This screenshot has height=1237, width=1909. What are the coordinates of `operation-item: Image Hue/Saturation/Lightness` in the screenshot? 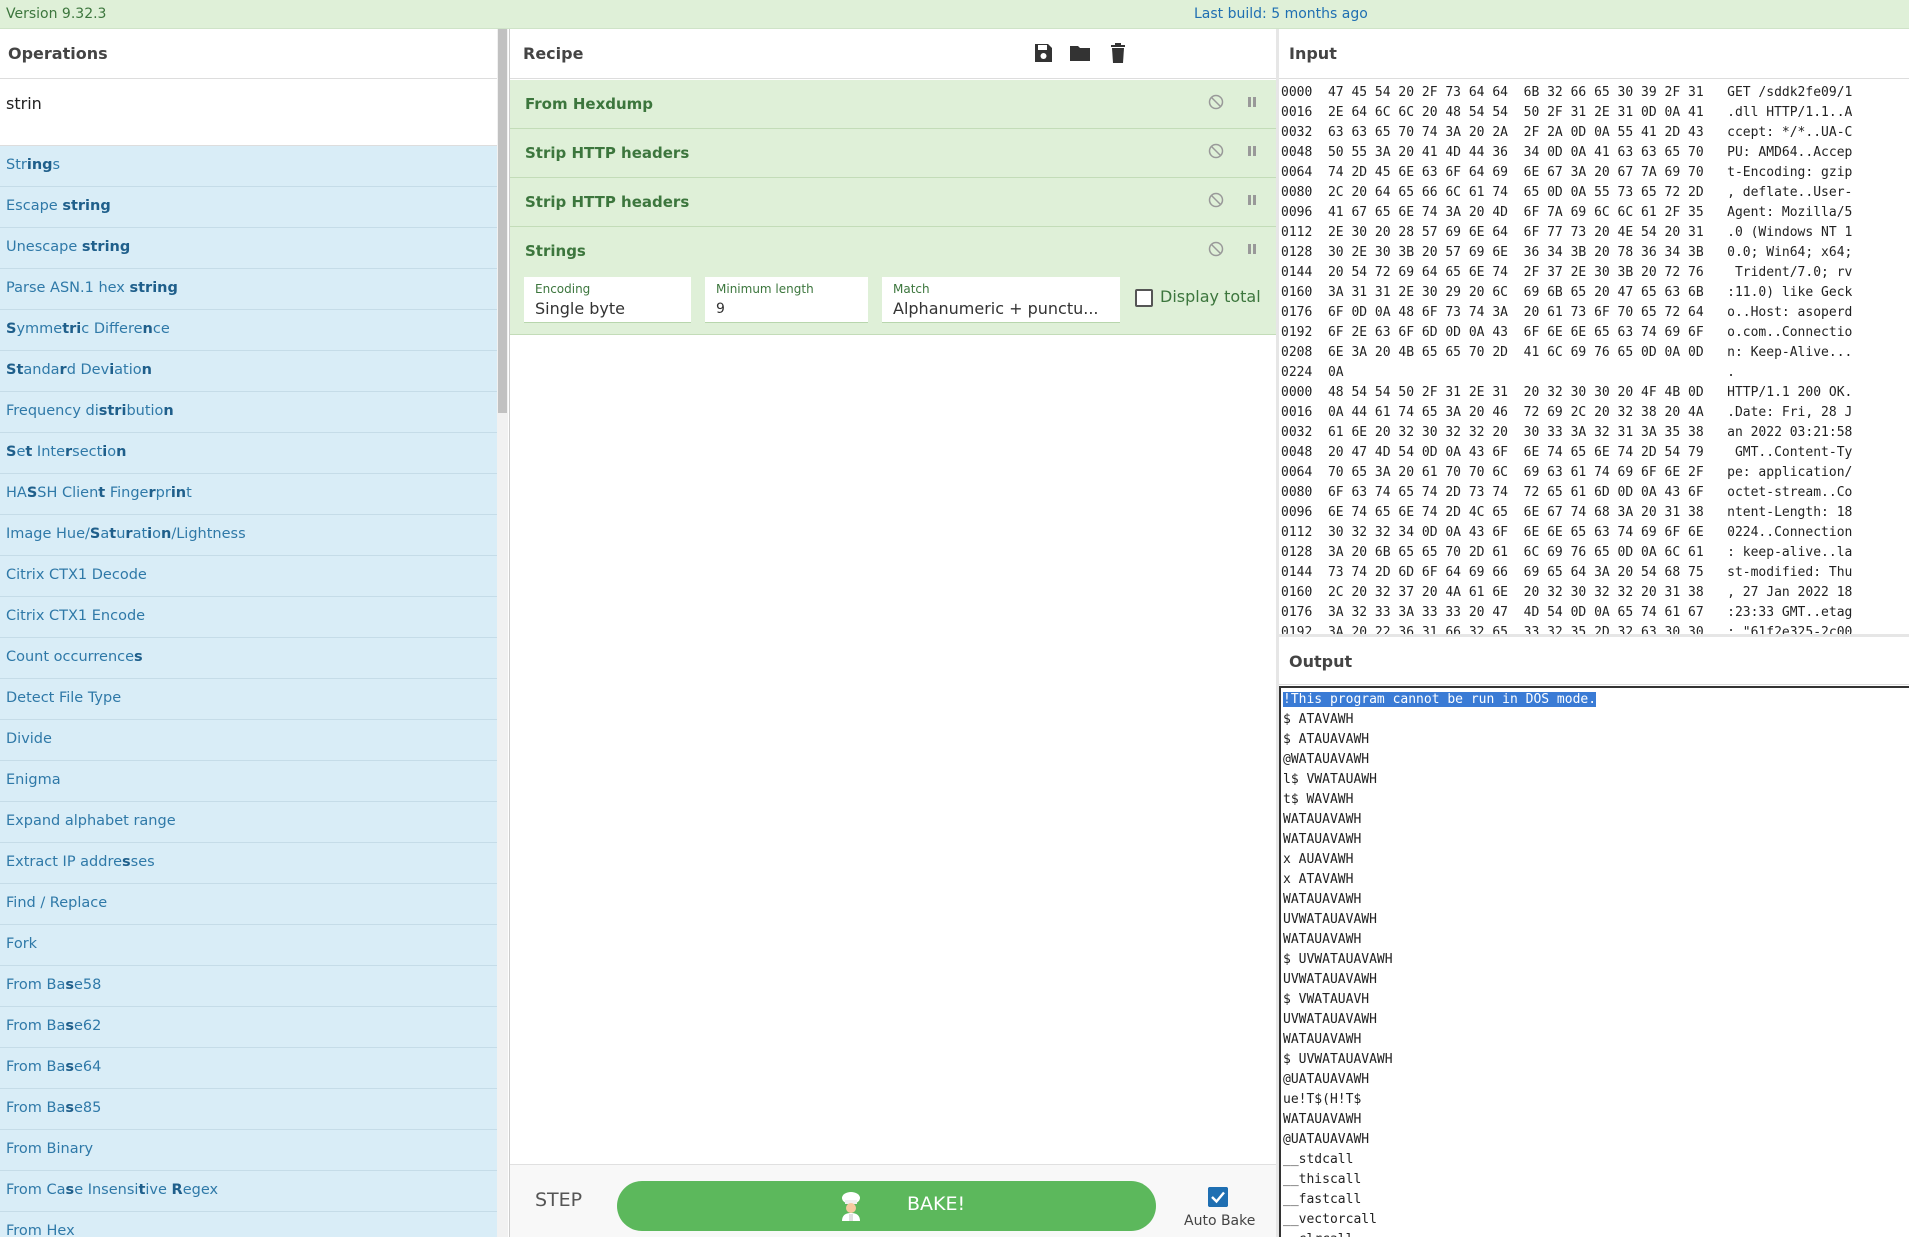 It's located at (248, 535).